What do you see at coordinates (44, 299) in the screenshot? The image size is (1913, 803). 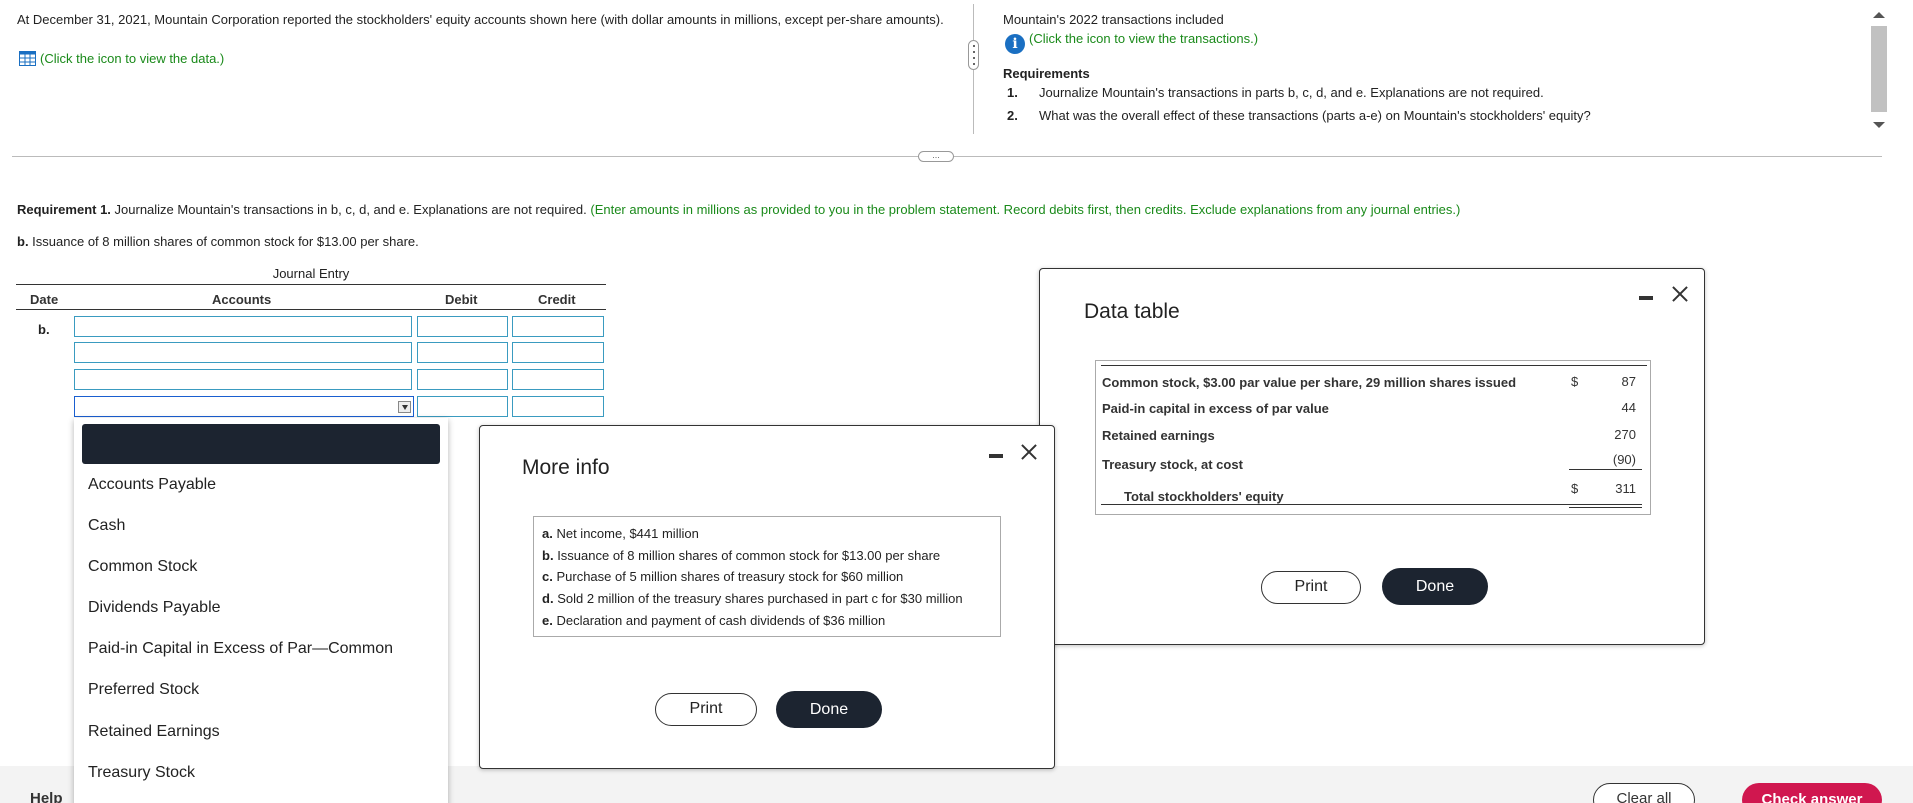 I see `col-date-header: Date` at bounding box center [44, 299].